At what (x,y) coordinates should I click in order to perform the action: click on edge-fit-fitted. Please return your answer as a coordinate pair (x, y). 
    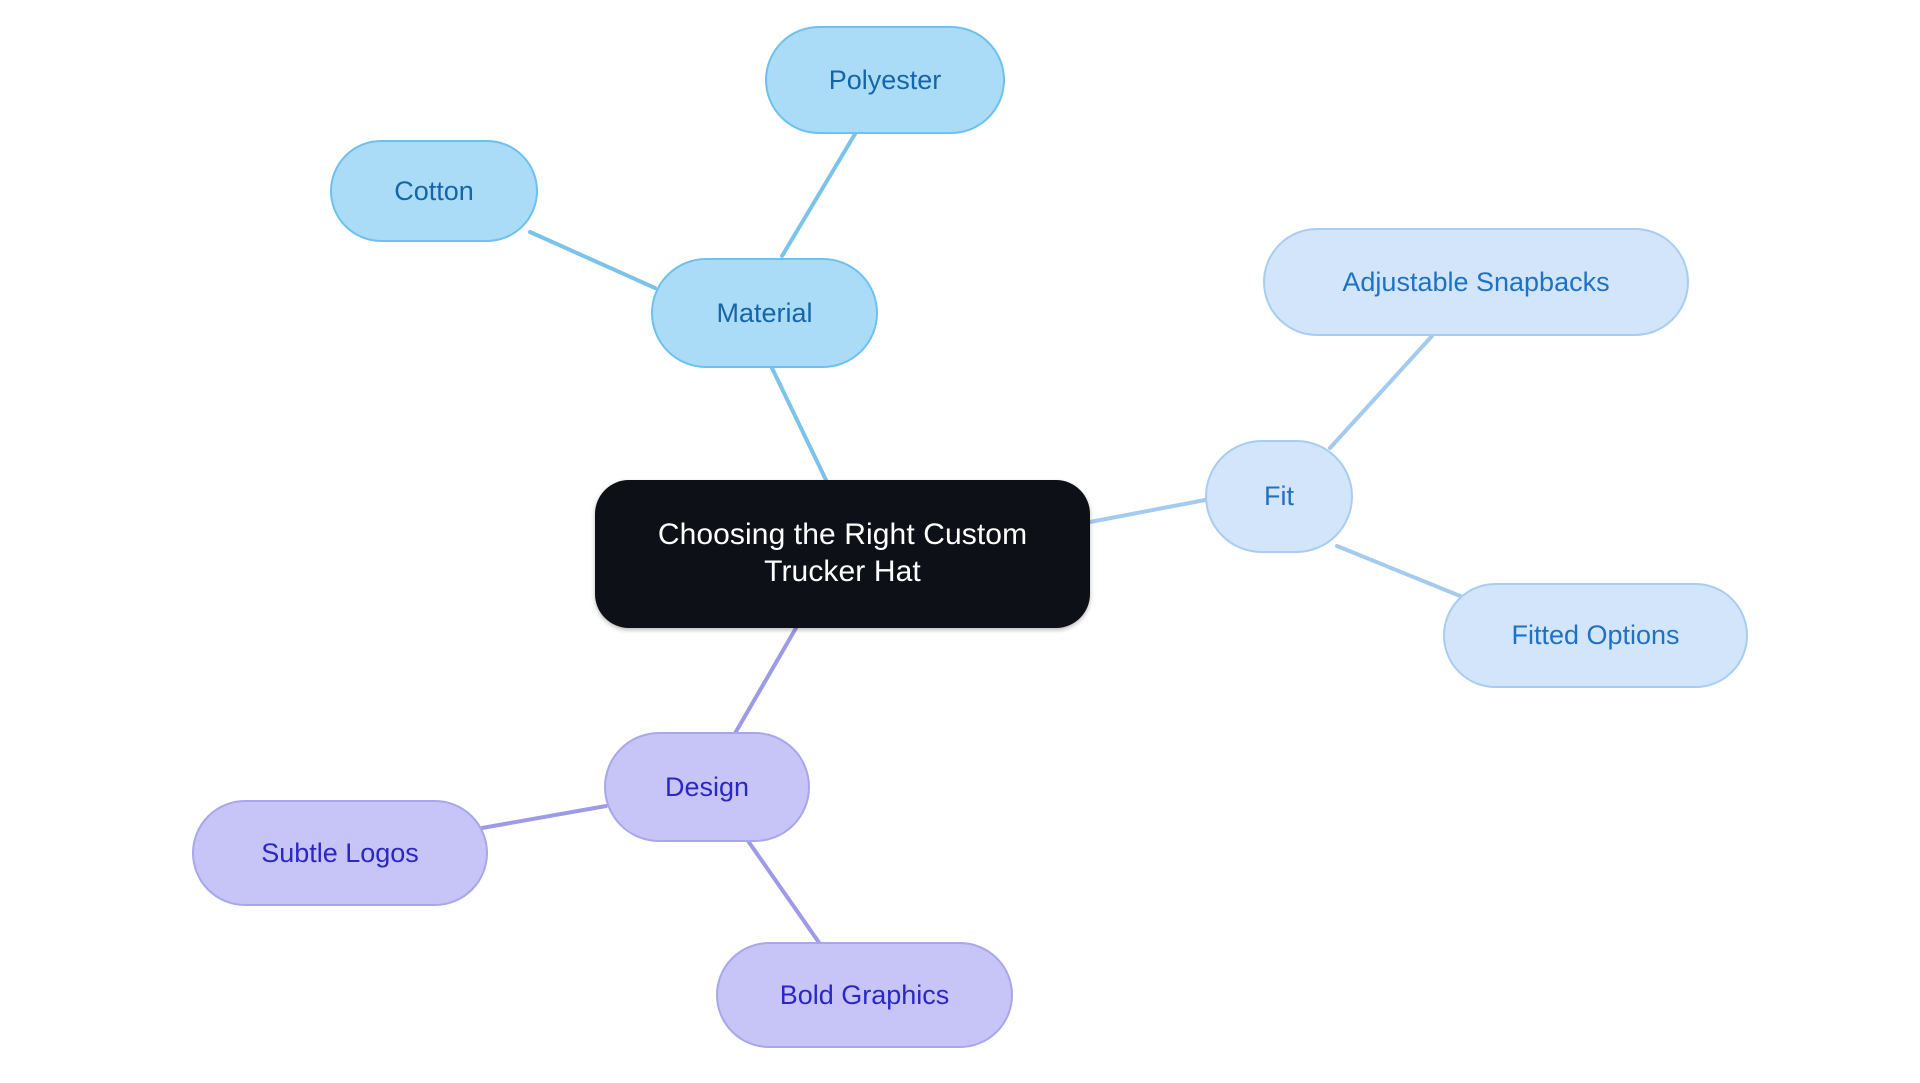
    Looking at the image, I should click on (1403, 573).